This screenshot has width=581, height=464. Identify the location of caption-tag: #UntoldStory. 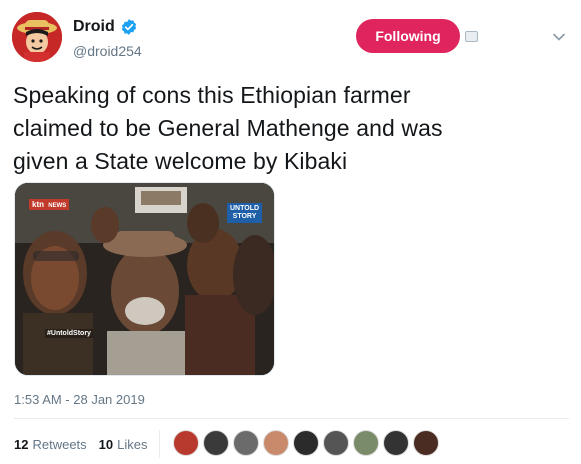
(69, 333).